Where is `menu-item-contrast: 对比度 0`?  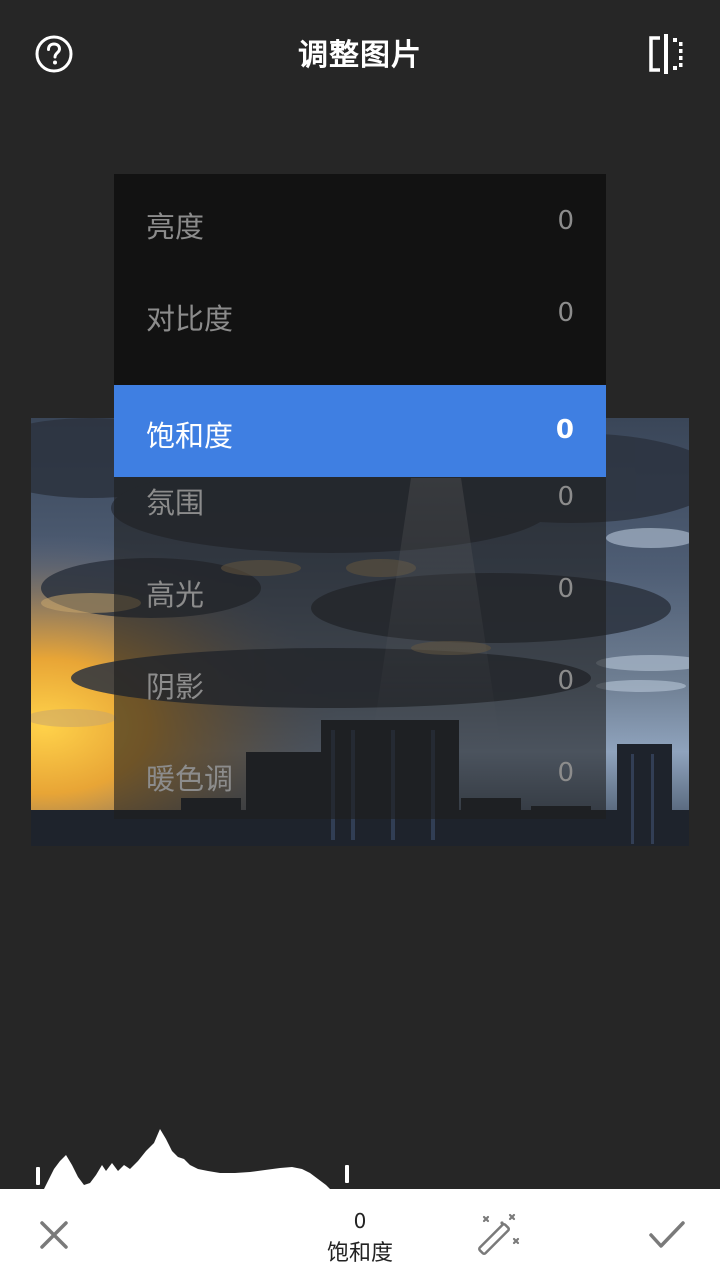
menu-item-contrast: 对比度 0 is located at coordinates (360, 314).